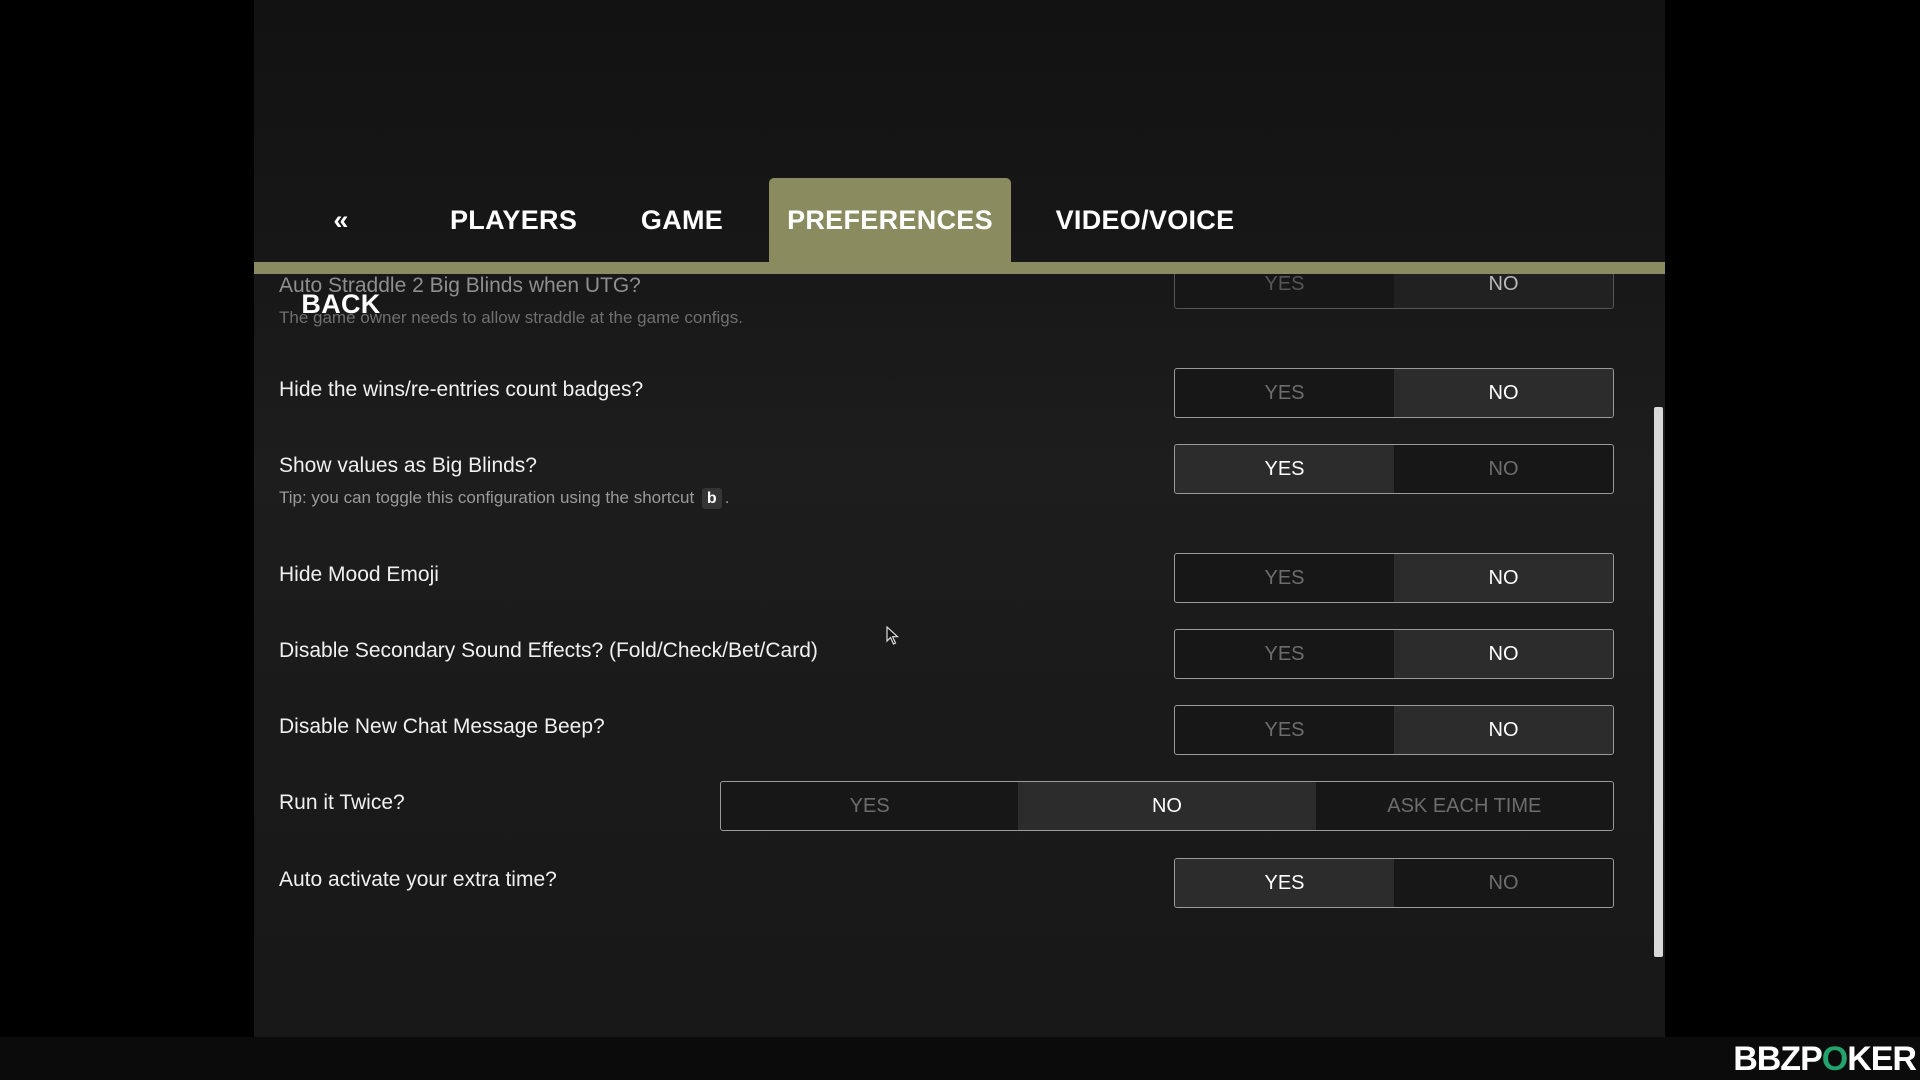 The width and height of the screenshot is (1920, 1080). I want to click on logo-text-end: KER, so click(1882, 1059).